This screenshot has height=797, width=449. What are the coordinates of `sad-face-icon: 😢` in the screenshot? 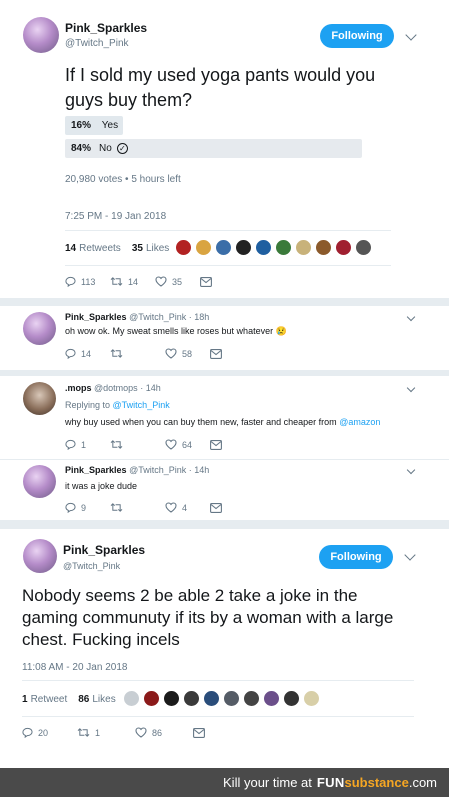 It's located at (281, 331).